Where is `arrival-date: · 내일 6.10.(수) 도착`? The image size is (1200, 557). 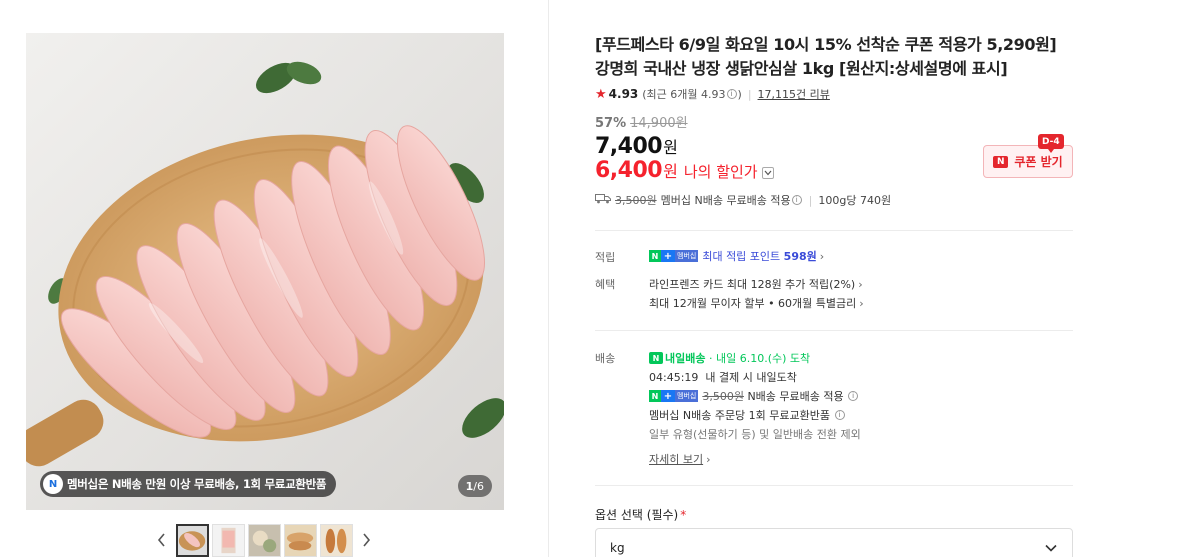
arrival-date: · 내일 6.10.(수) 도착 is located at coordinates (759, 358).